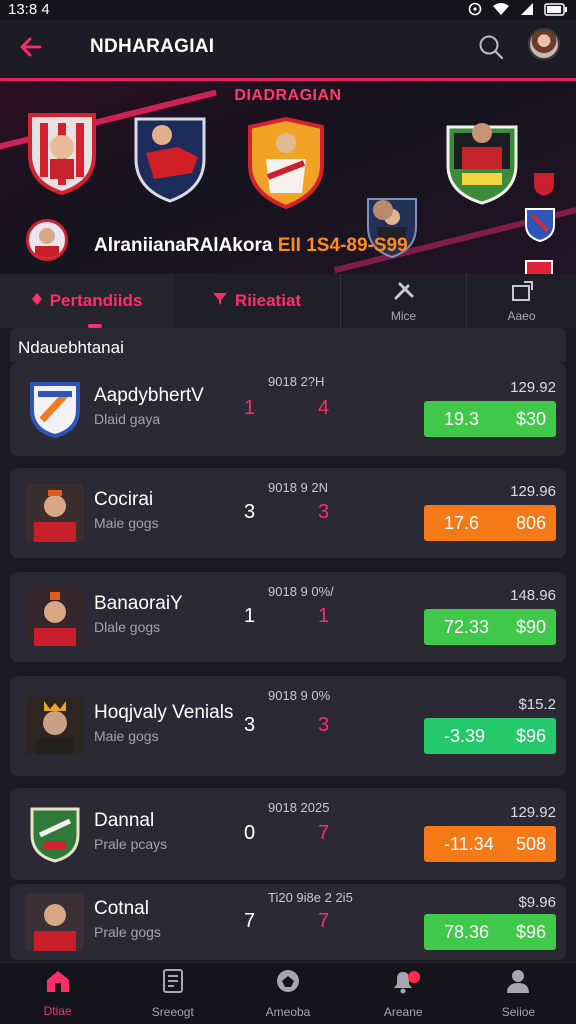  What do you see at coordinates (138, 603) in the screenshot?
I see `team-name: BanaoraiY` at bounding box center [138, 603].